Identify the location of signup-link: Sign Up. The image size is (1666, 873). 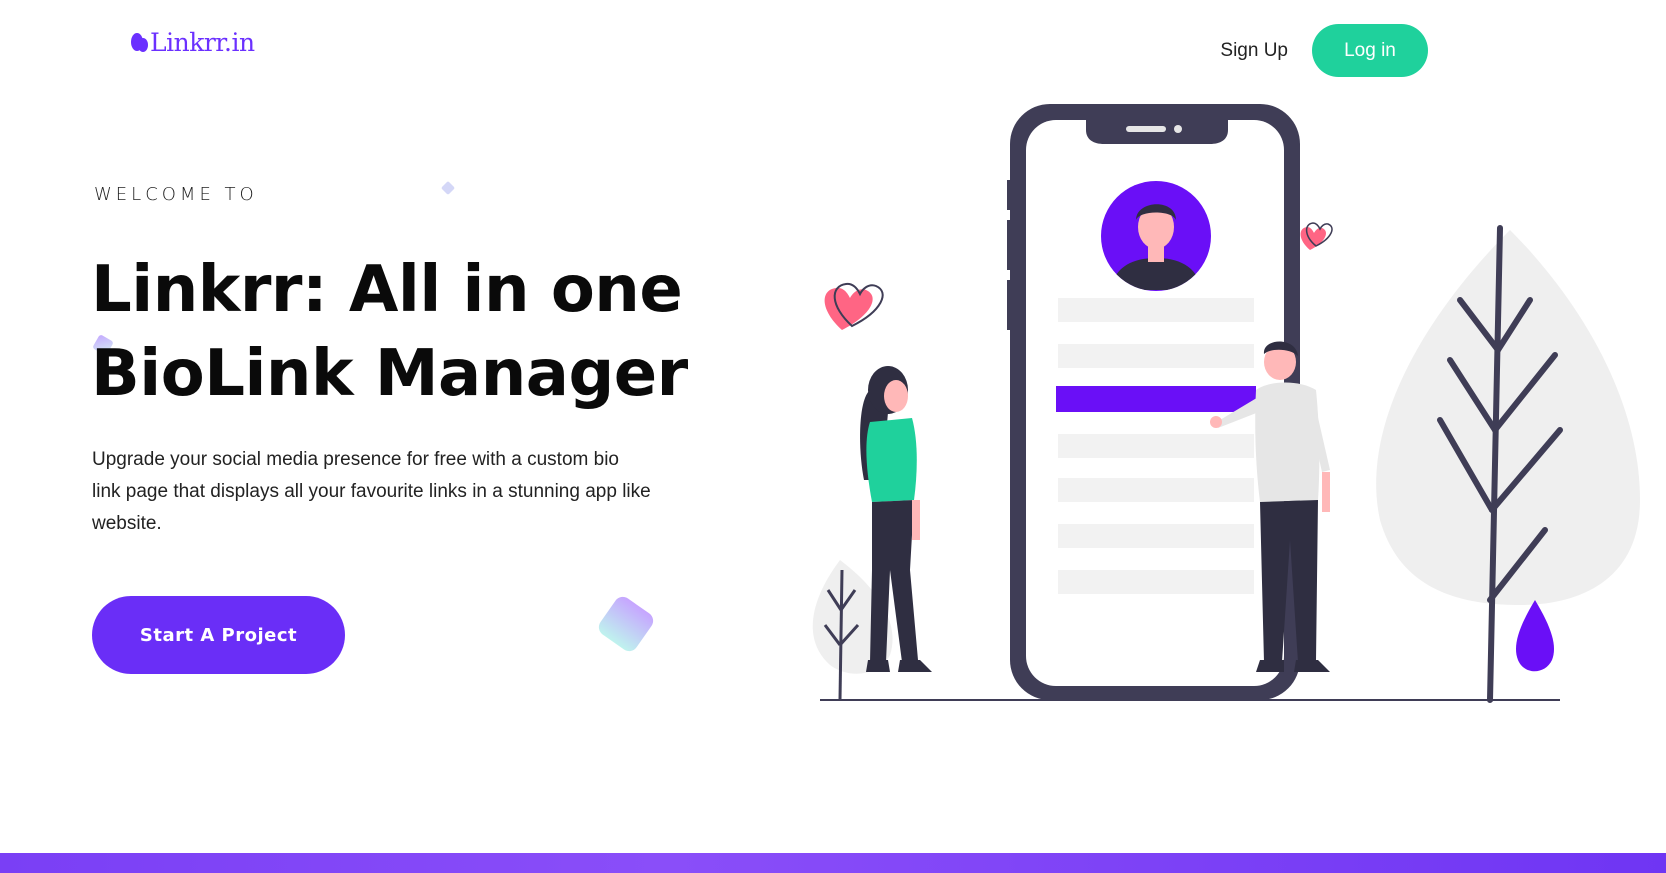
(1254, 51).